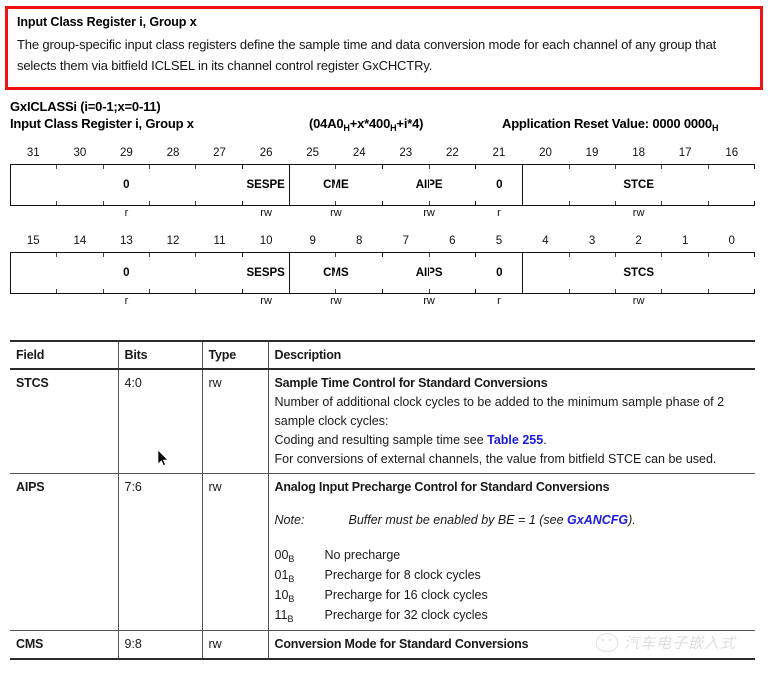 The height and width of the screenshot is (682, 780). I want to click on bit-number: 22, so click(452, 153).